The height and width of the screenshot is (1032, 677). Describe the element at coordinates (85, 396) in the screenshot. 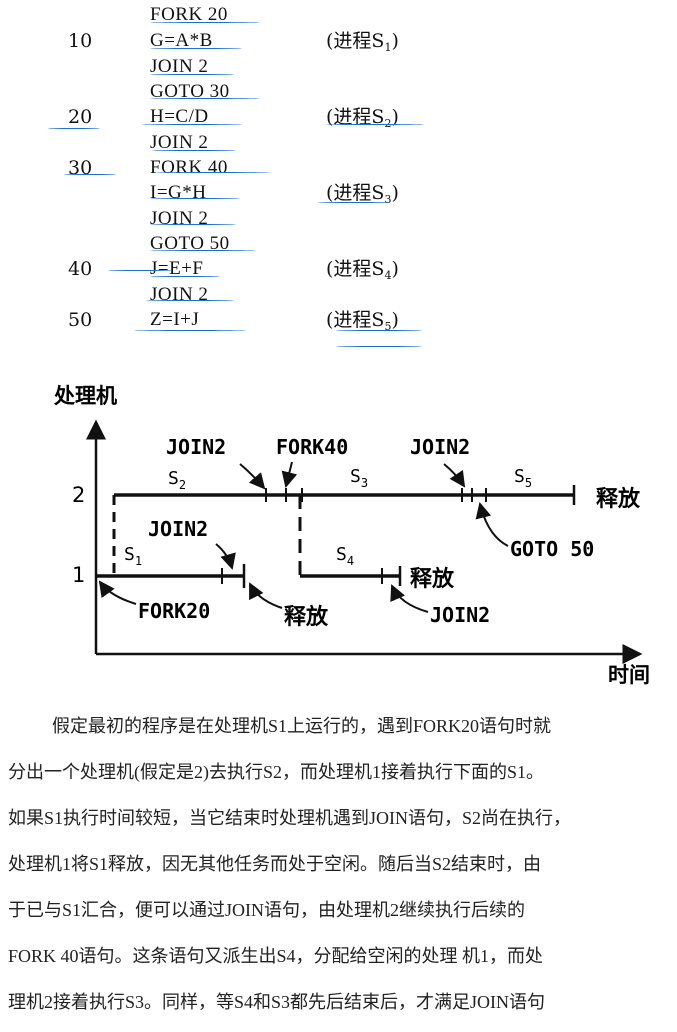

I see `y-axis-label: 处理机` at that location.